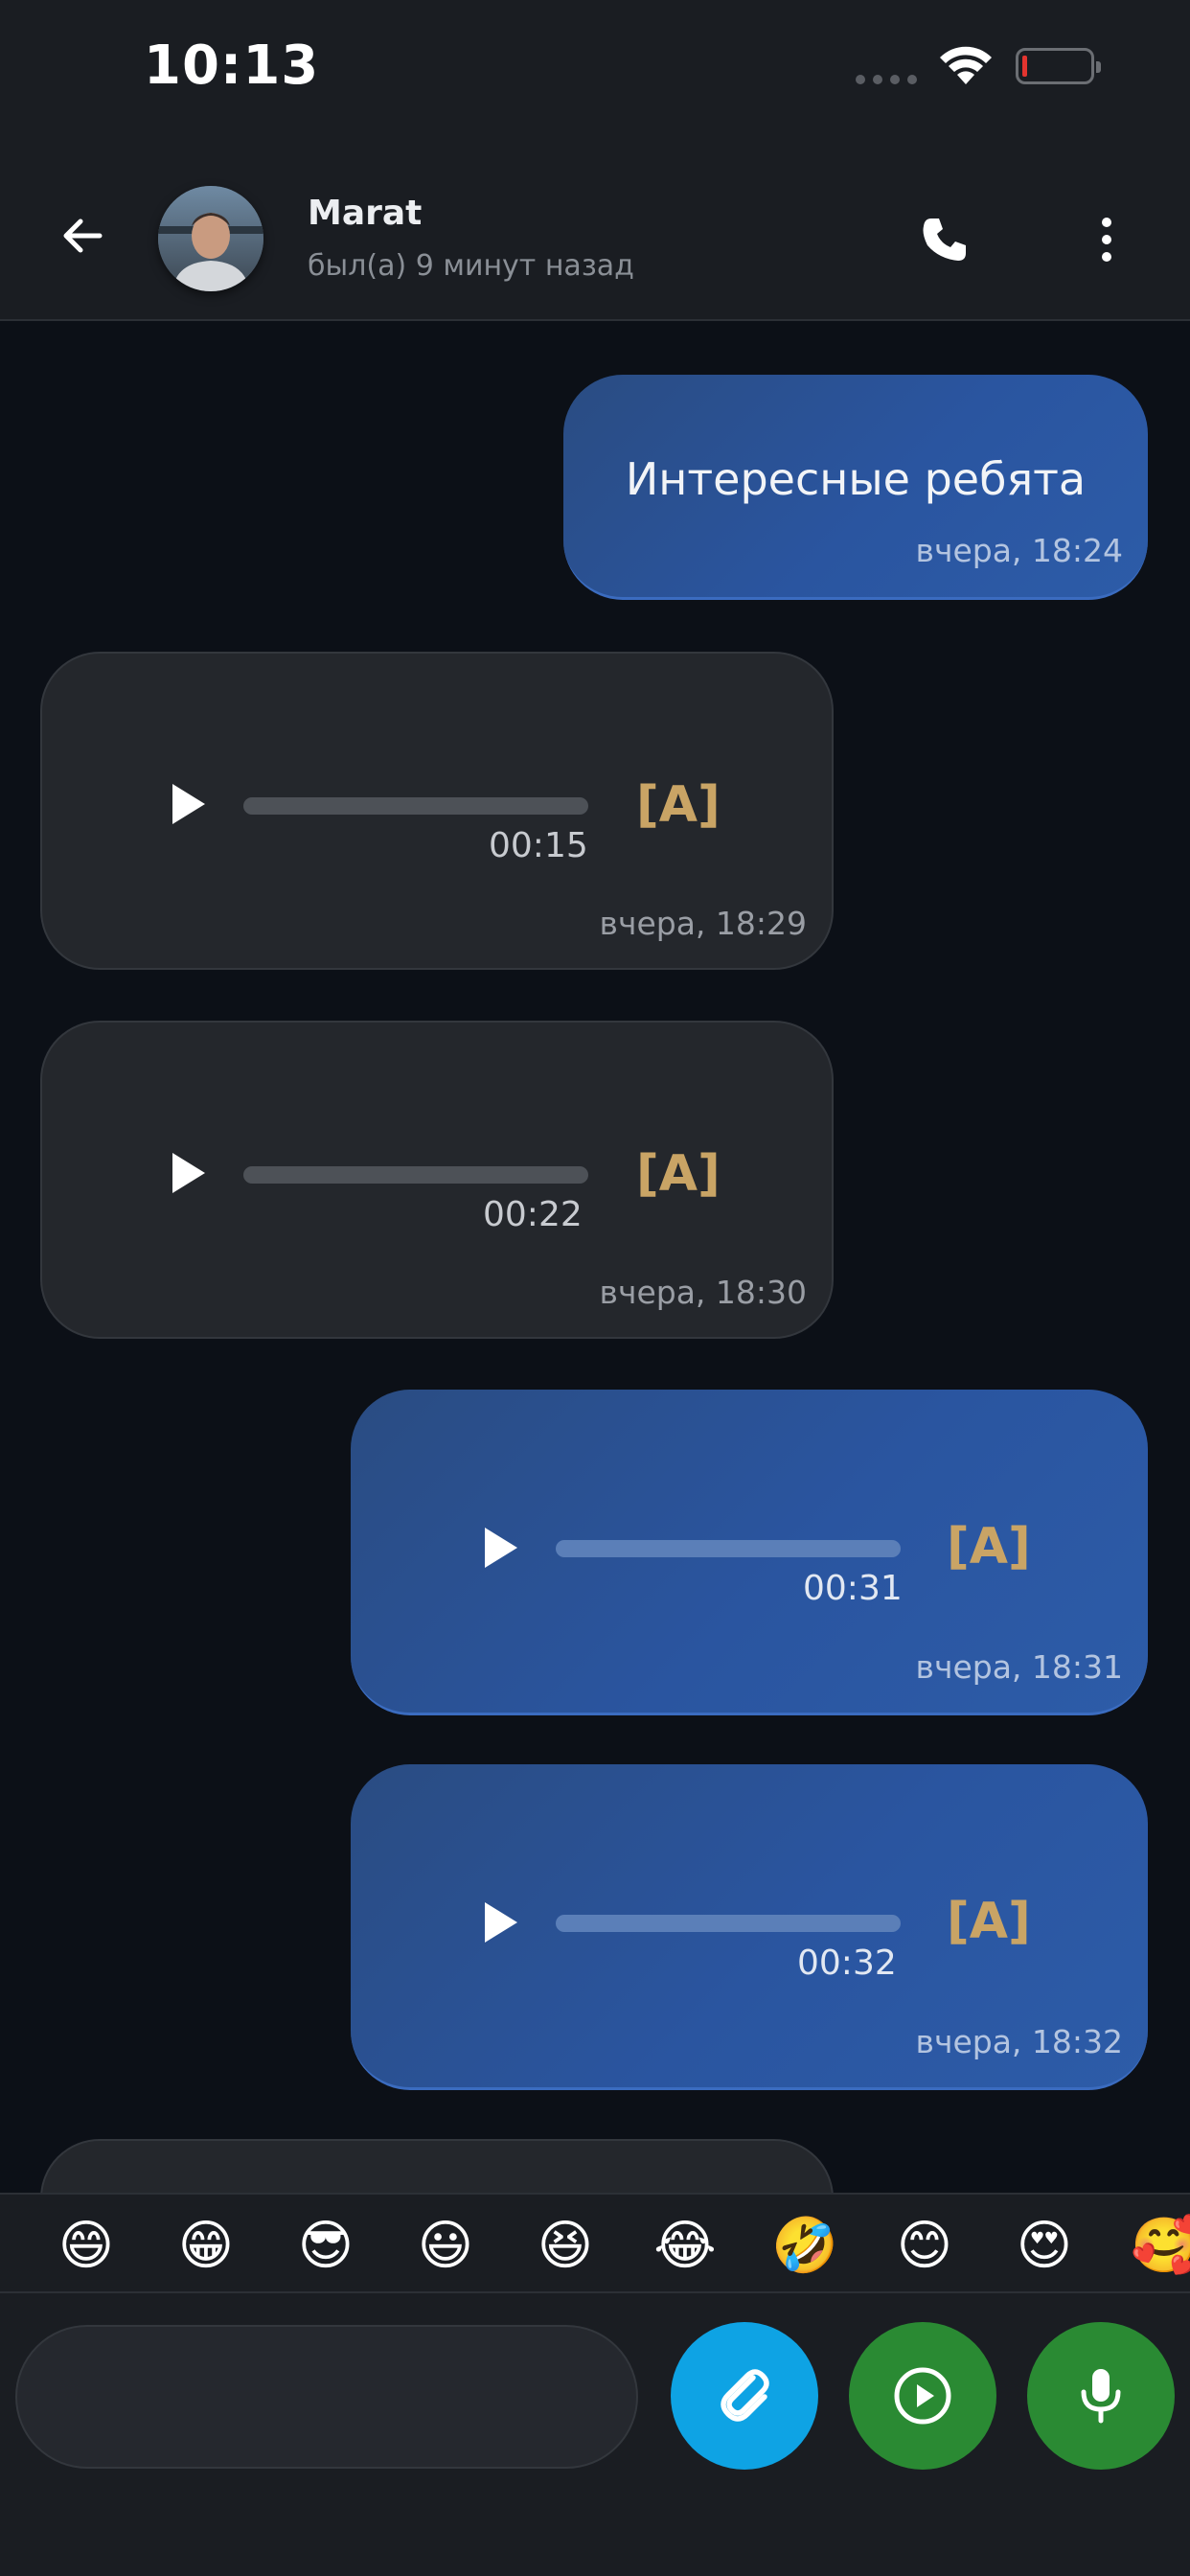 The width and height of the screenshot is (1190, 2576). Describe the element at coordinates (445, 2246) in the screenshot. I see `emoji-grinning-big-eyes: 😃` at that location.